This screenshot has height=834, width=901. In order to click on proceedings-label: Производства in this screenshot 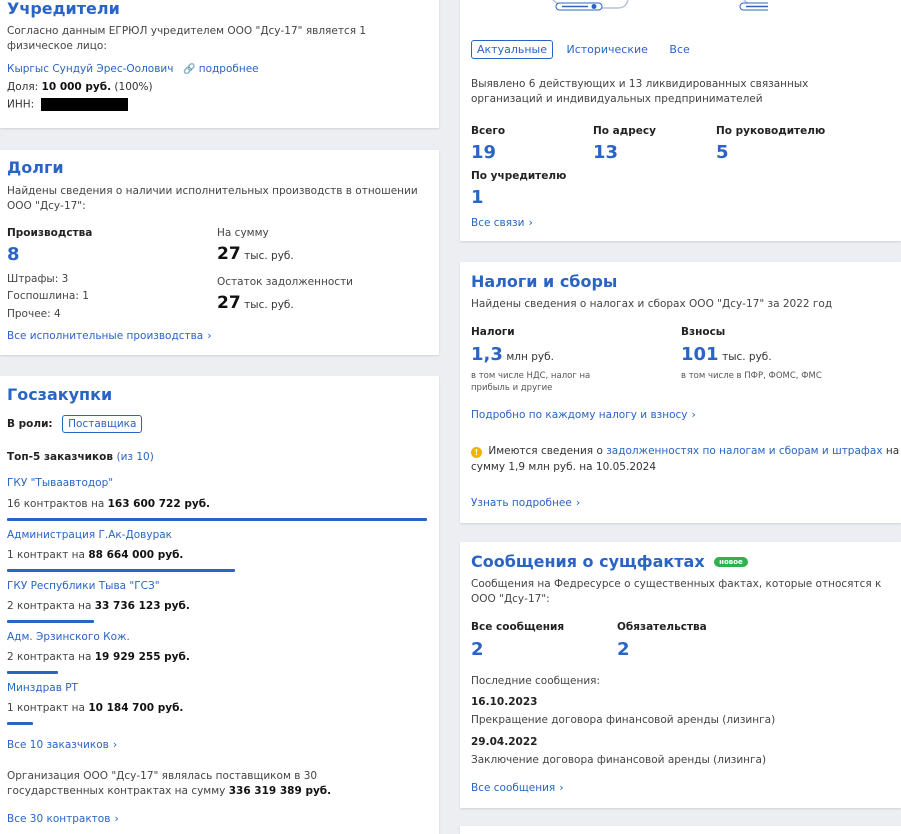, I will do `click(50, 233)`.